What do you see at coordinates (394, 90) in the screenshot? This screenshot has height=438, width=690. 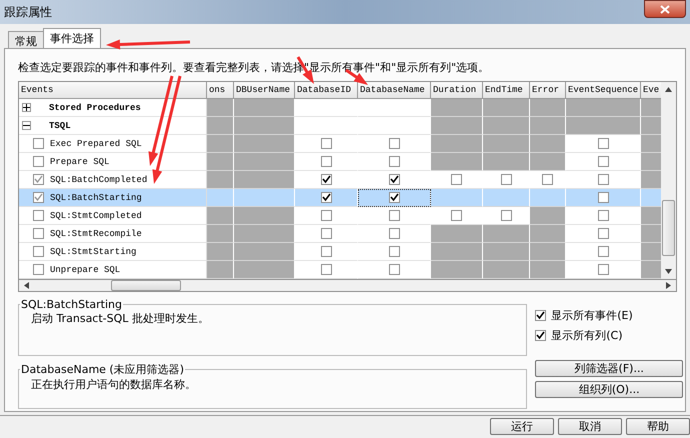 I see `column-header: DatabaseName` at bounding box center [394, 90].